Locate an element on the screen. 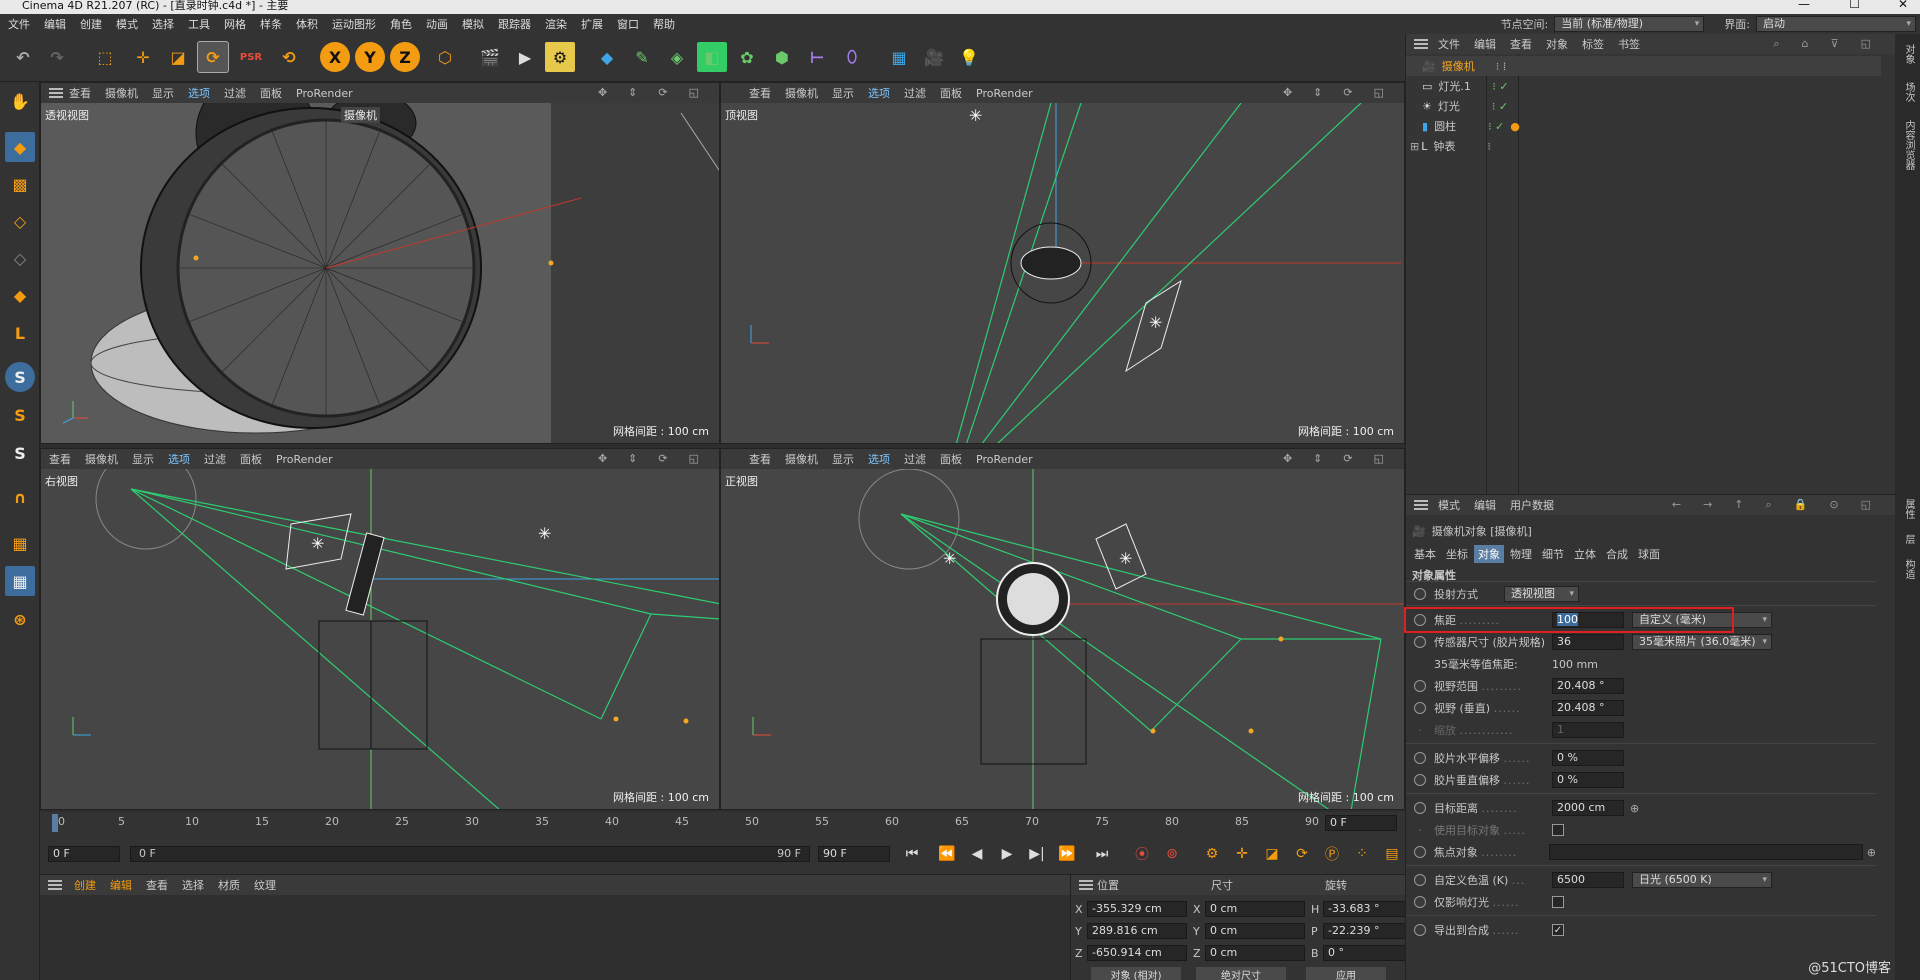  play-icon: ▶ is located at coordinates (1007, 854).